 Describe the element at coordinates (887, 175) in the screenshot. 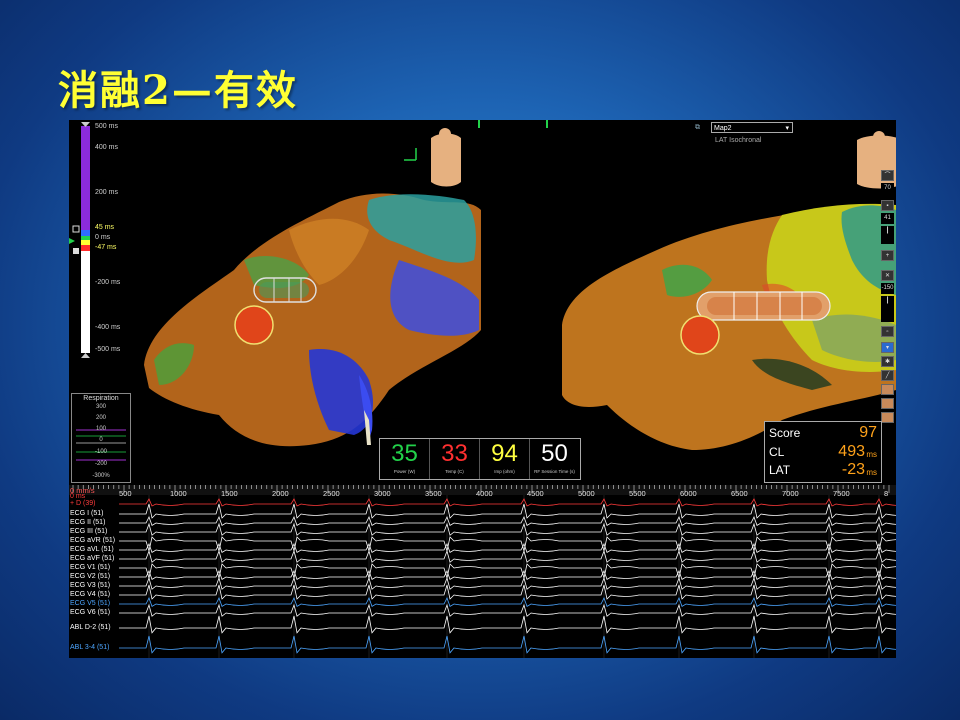

I see `mountain-icon: ⌒` at that location.